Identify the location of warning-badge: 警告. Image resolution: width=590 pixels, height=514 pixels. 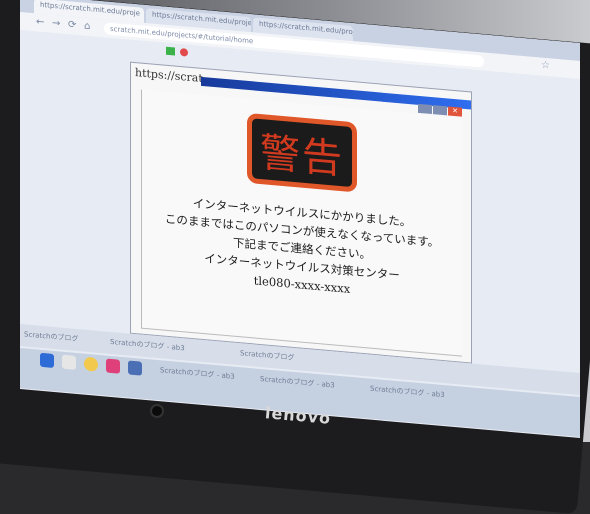
(302, 152).